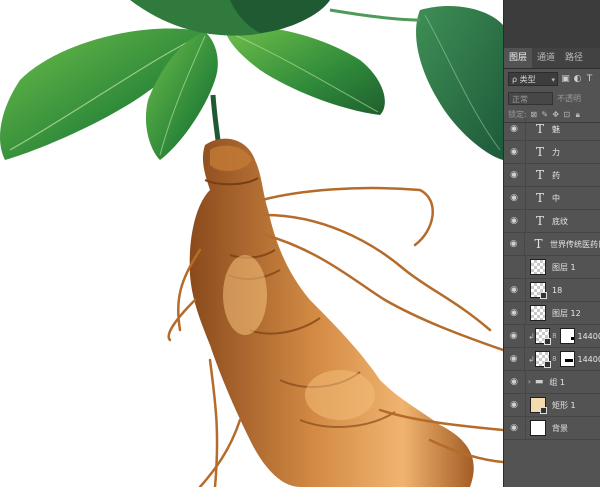 The width and height of the screenshot is (600, 487). I want to click on layer-filter-row: ρ 类型 ▾ ▣ ◐ T, so click(552, 79).